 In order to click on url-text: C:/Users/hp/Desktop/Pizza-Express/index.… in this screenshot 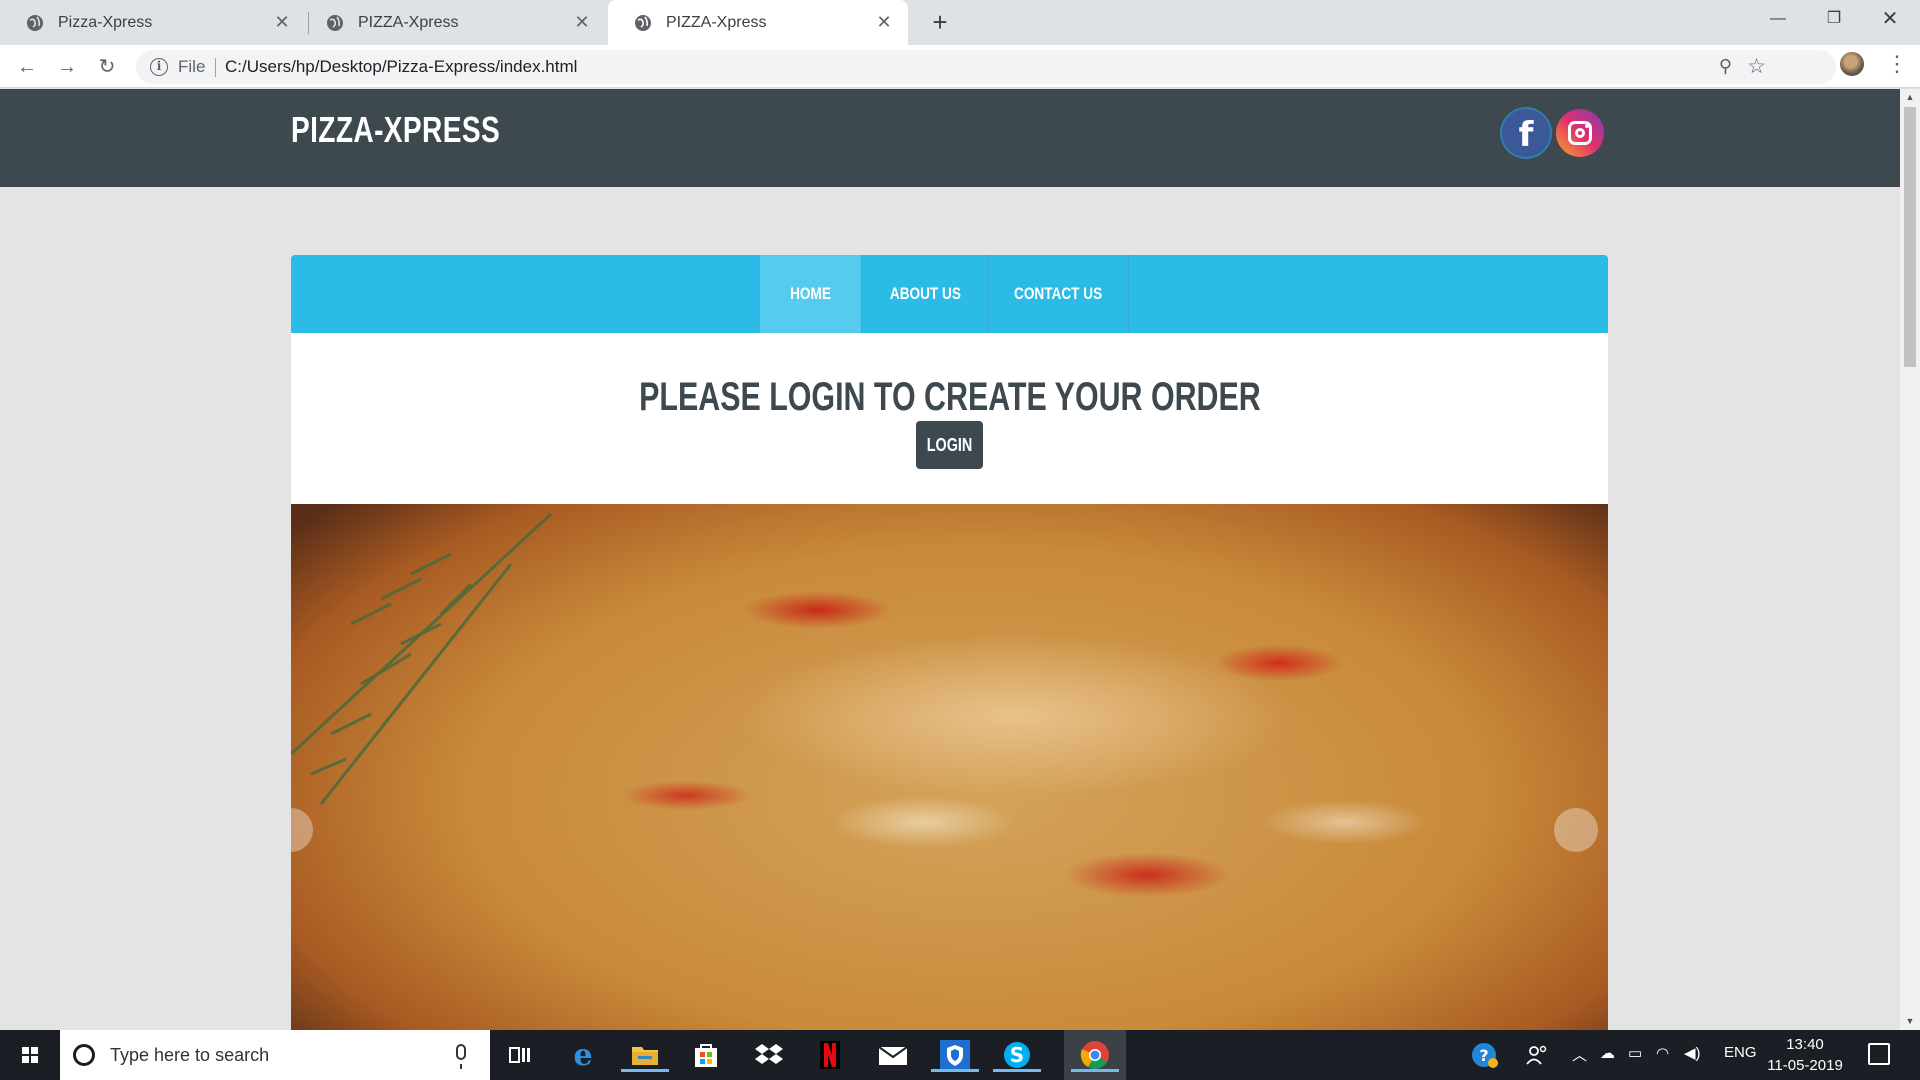, I will do `click(401, 67)`.